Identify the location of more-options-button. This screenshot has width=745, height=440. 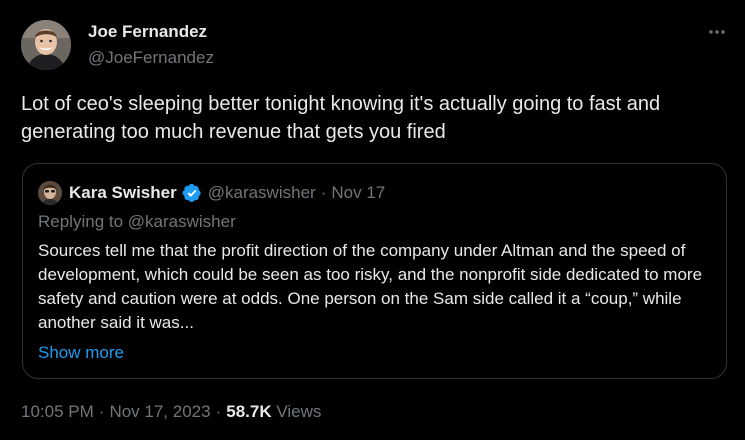
(717, 32).